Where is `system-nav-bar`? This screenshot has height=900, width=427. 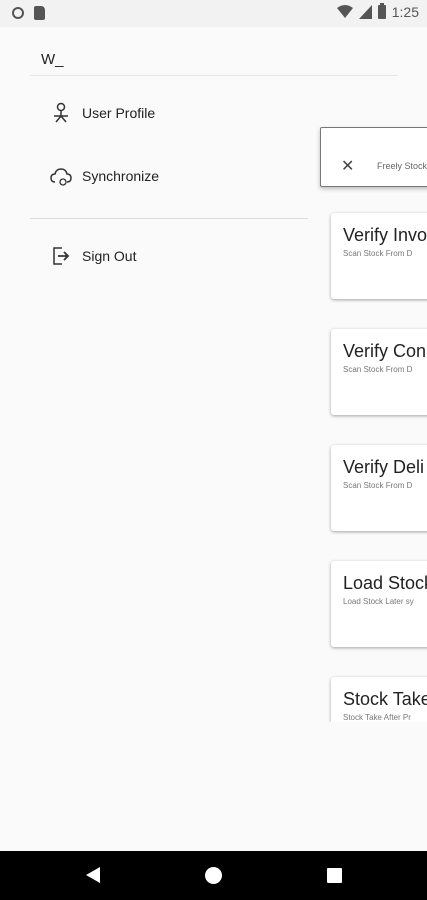
system-nav-bar is located at coordinates (213, 875).